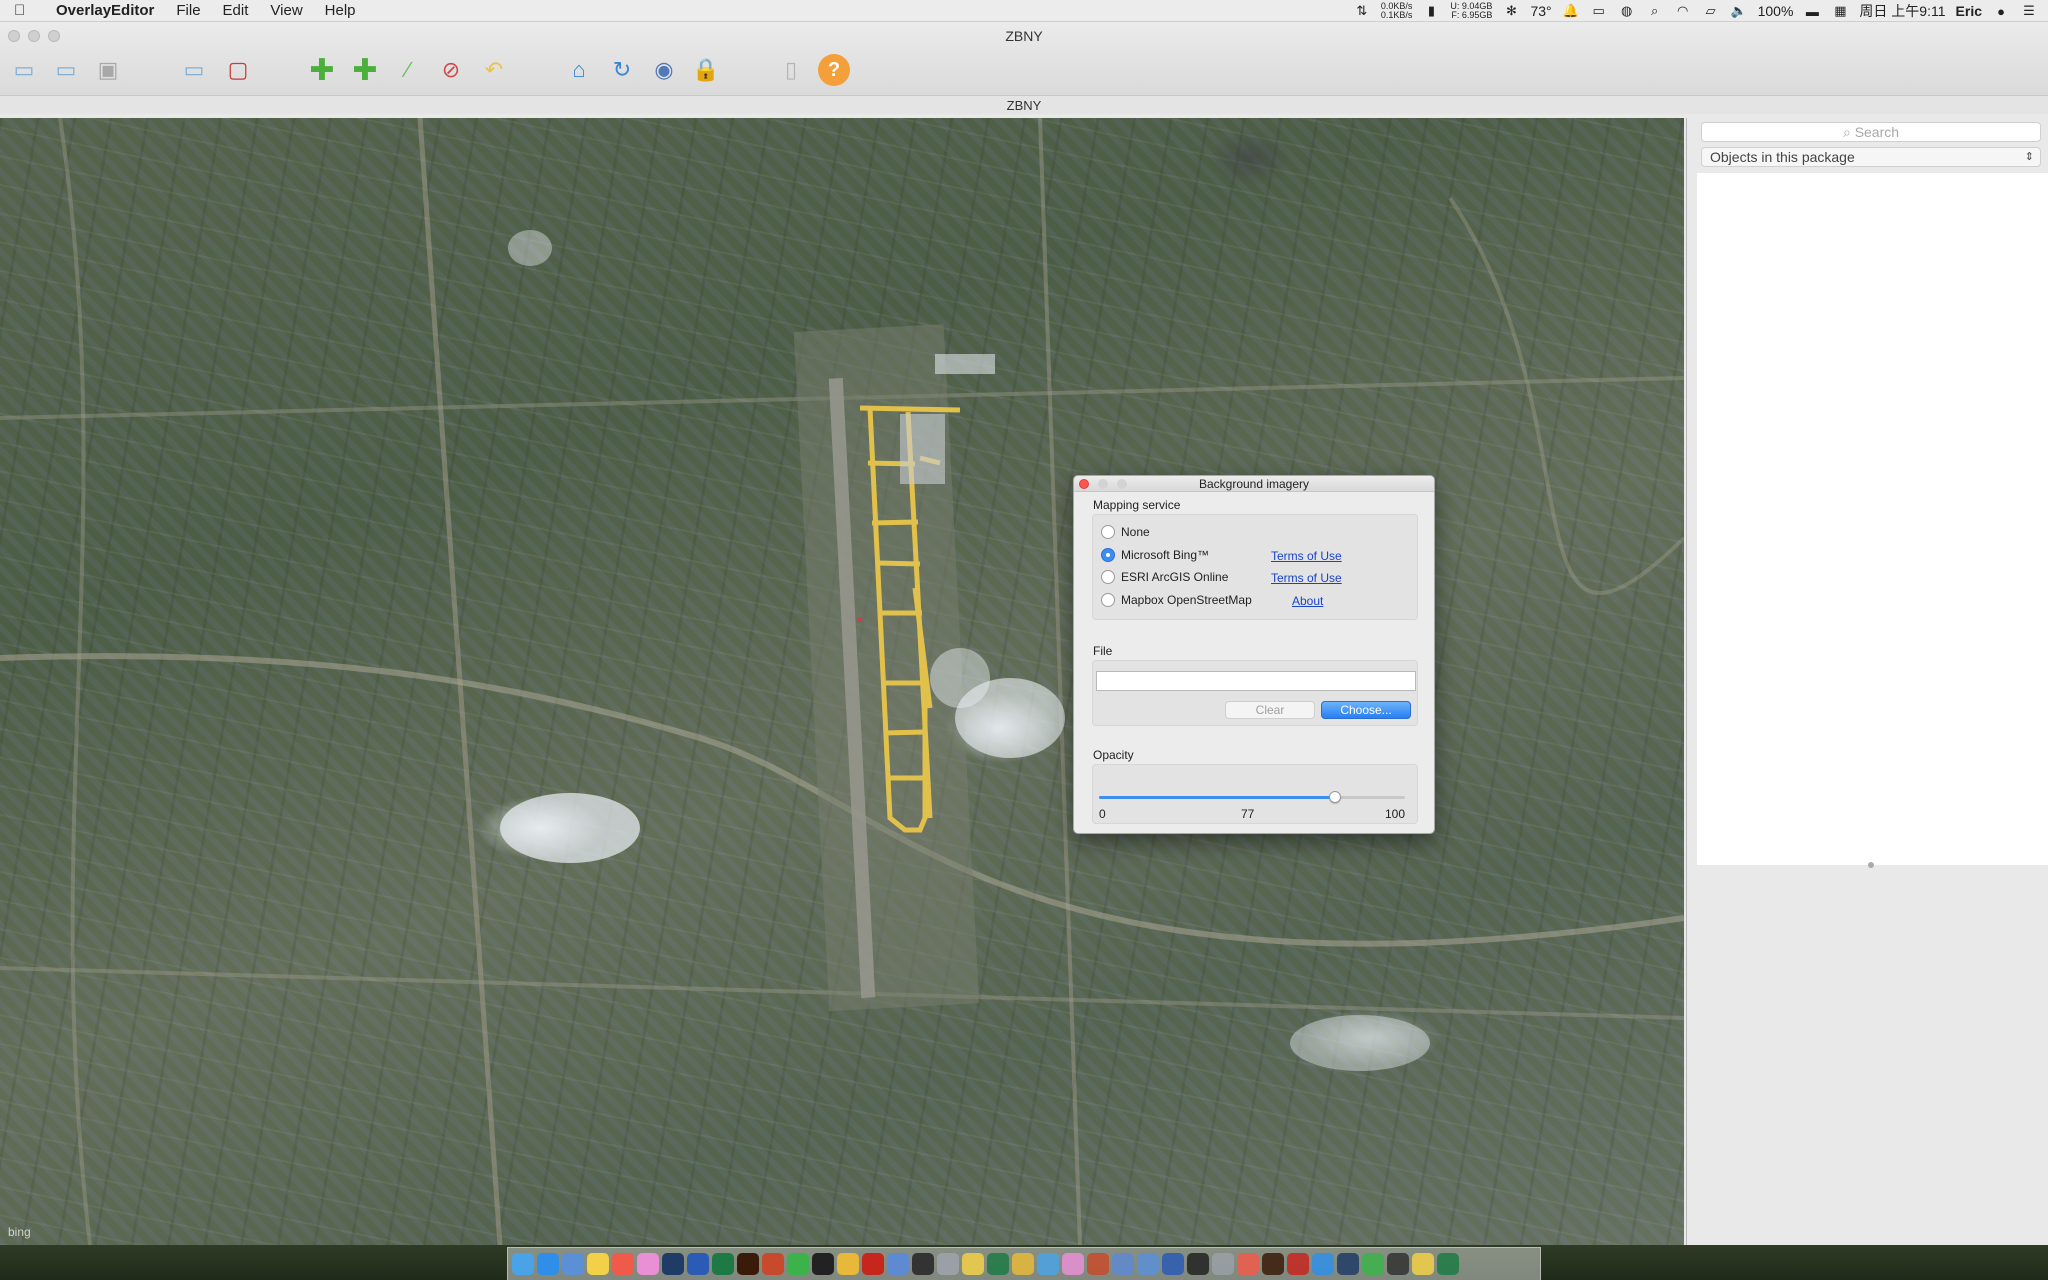 This screenshot has width=2048, height=1280. What do you see at coordinates (723, 1264) in the screenshot?
I see `dock-app-excel` at bounding box center [723, 1264].